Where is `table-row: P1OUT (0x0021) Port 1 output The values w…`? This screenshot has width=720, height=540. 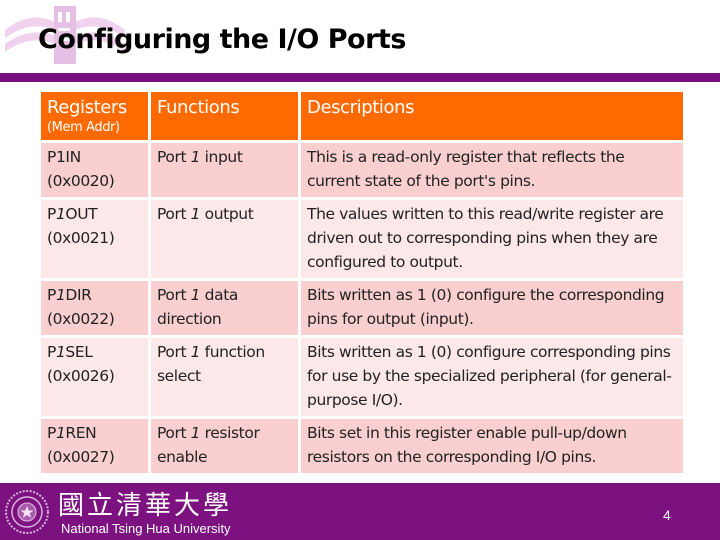 table-row: P1OUT (0x0021) Port 1 output The values w… is located at coordinates (362, 239).